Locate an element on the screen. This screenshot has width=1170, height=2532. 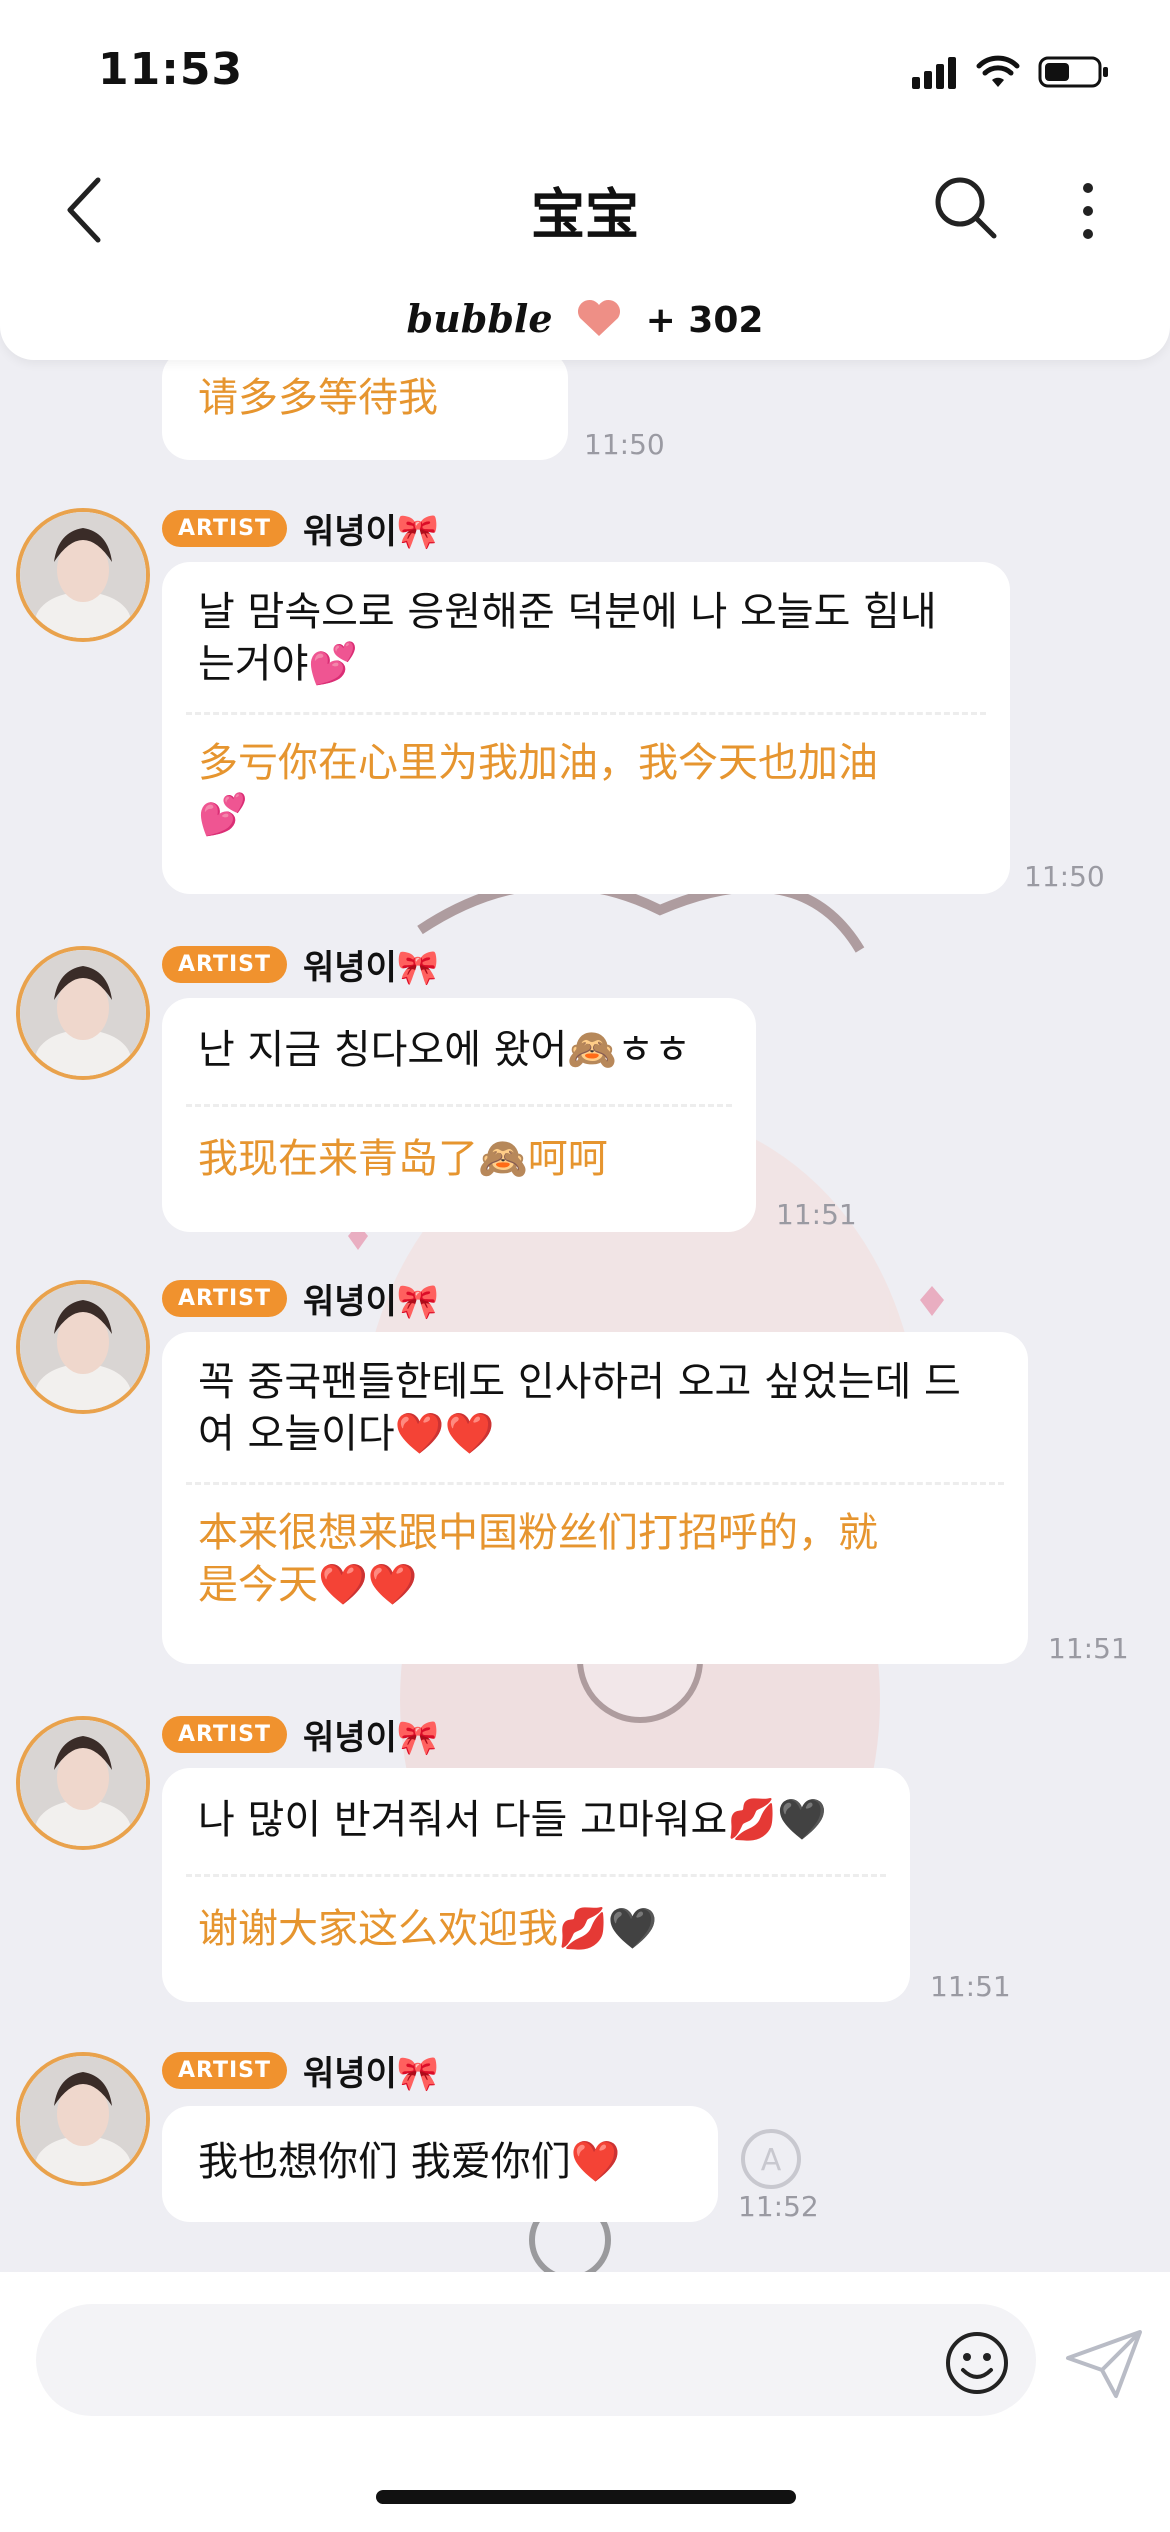
battery-icon is located at coordinates (1073, 72).